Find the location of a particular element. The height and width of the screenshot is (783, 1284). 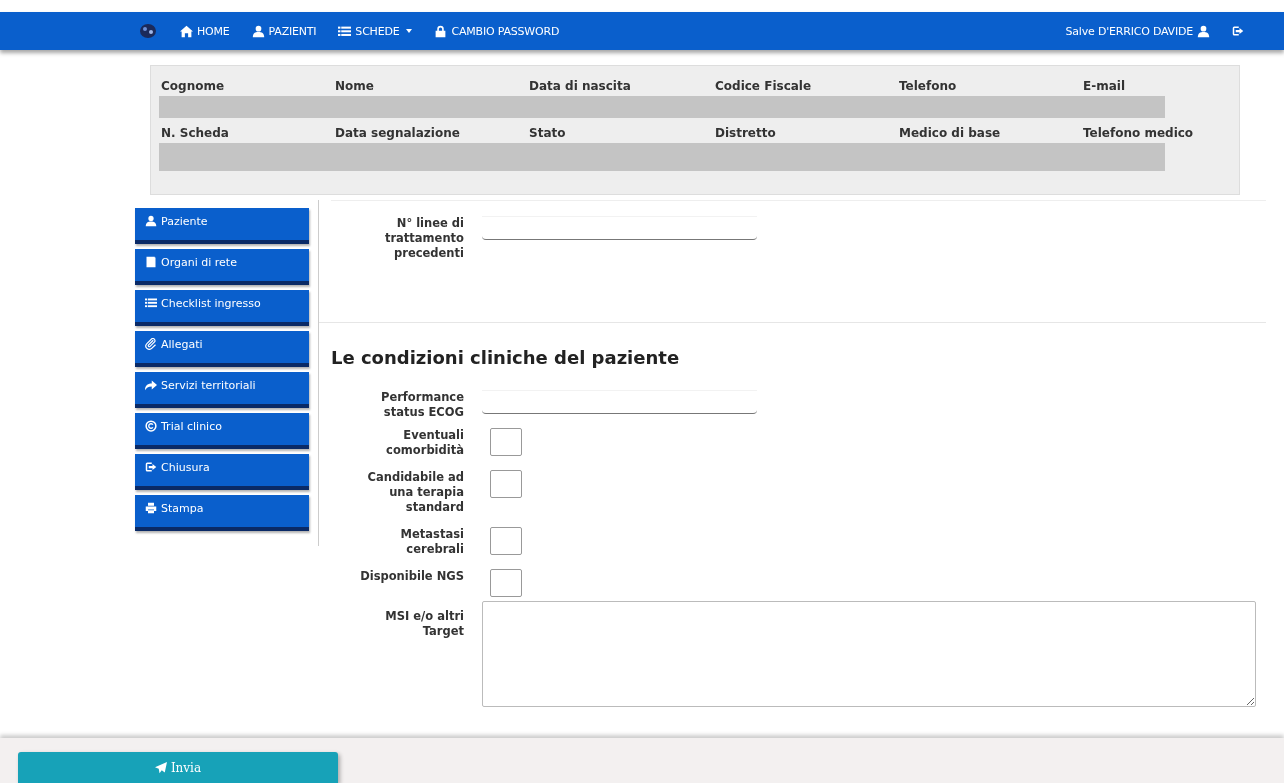

user-greeting: Salve D'ERRICO DAVIDE is located at coordinates (1137, 31).